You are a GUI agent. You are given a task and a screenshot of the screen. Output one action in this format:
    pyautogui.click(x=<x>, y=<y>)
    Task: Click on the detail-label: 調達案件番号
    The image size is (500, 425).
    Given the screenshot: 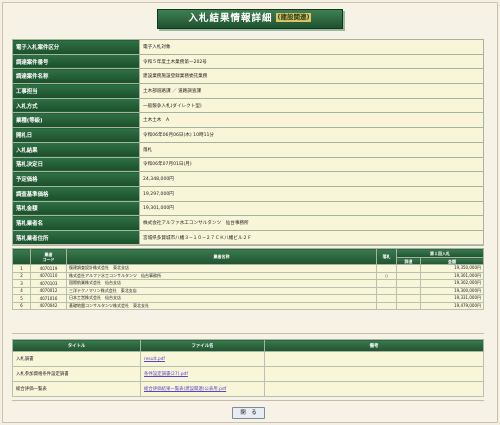 What is the action you would take?
    pyautogui.click(x=76, y=61)
    